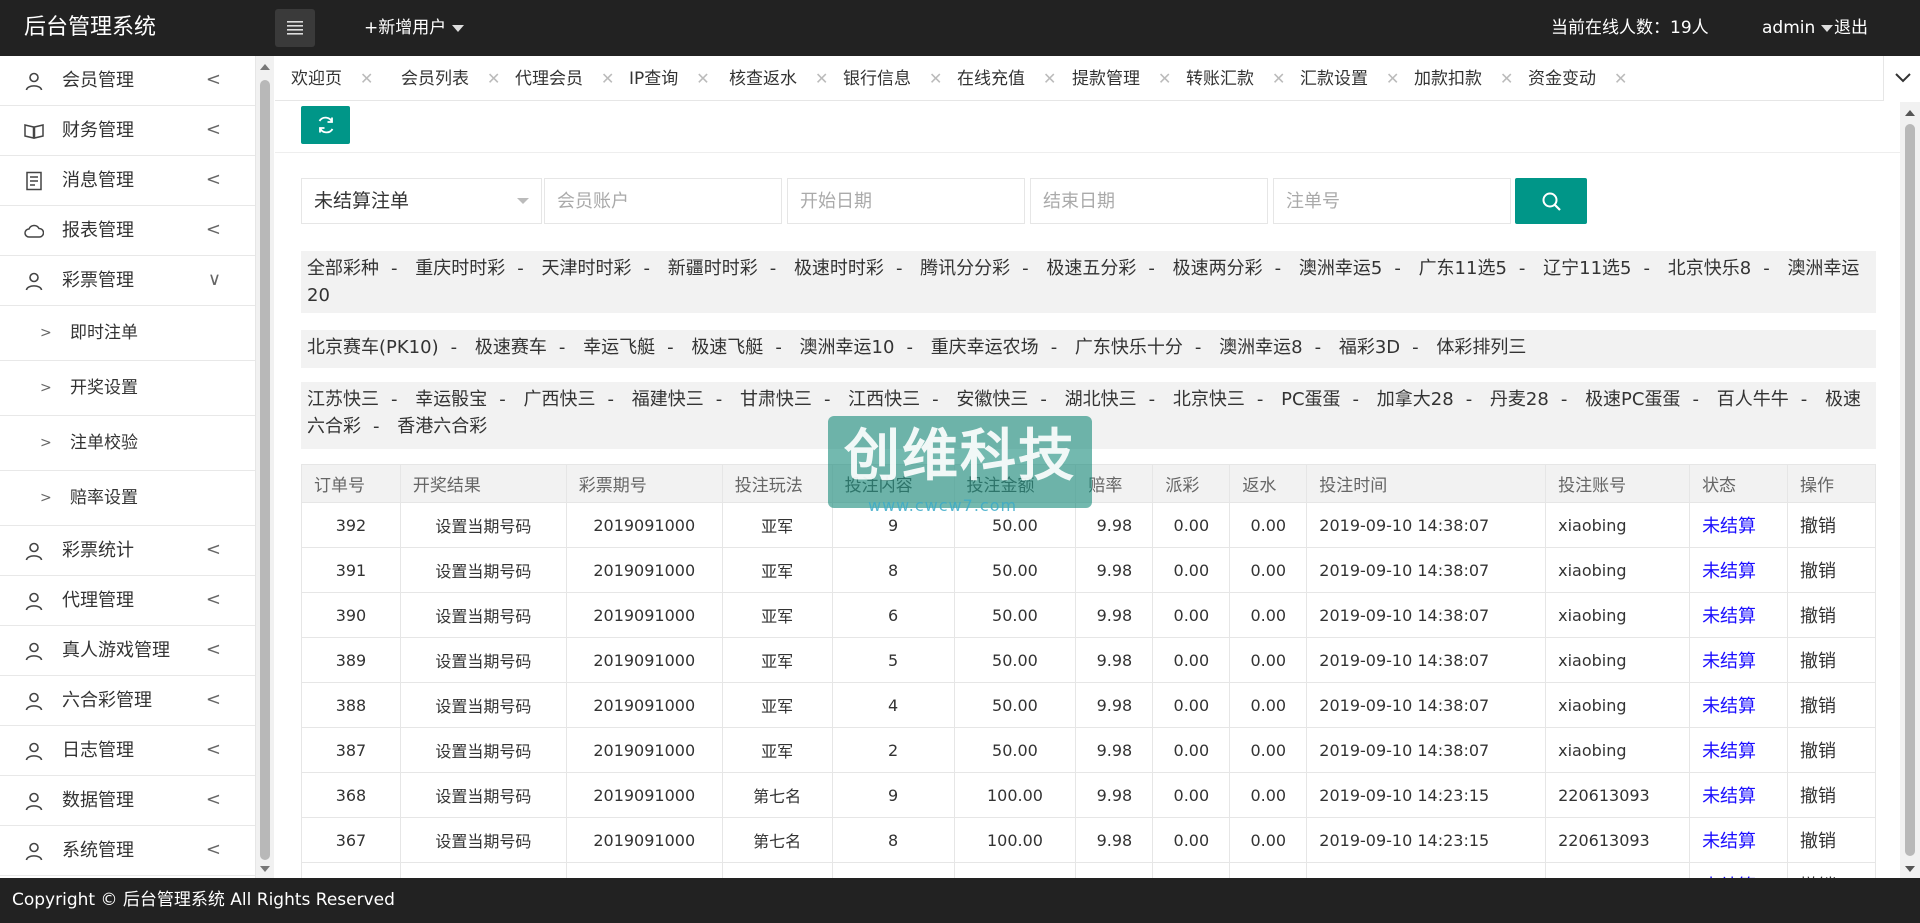 The image size is (1920, 923). Describe the element at coordinates (442, 426) in the screenshot. I see `game-link: 香港六合彩` at that location.